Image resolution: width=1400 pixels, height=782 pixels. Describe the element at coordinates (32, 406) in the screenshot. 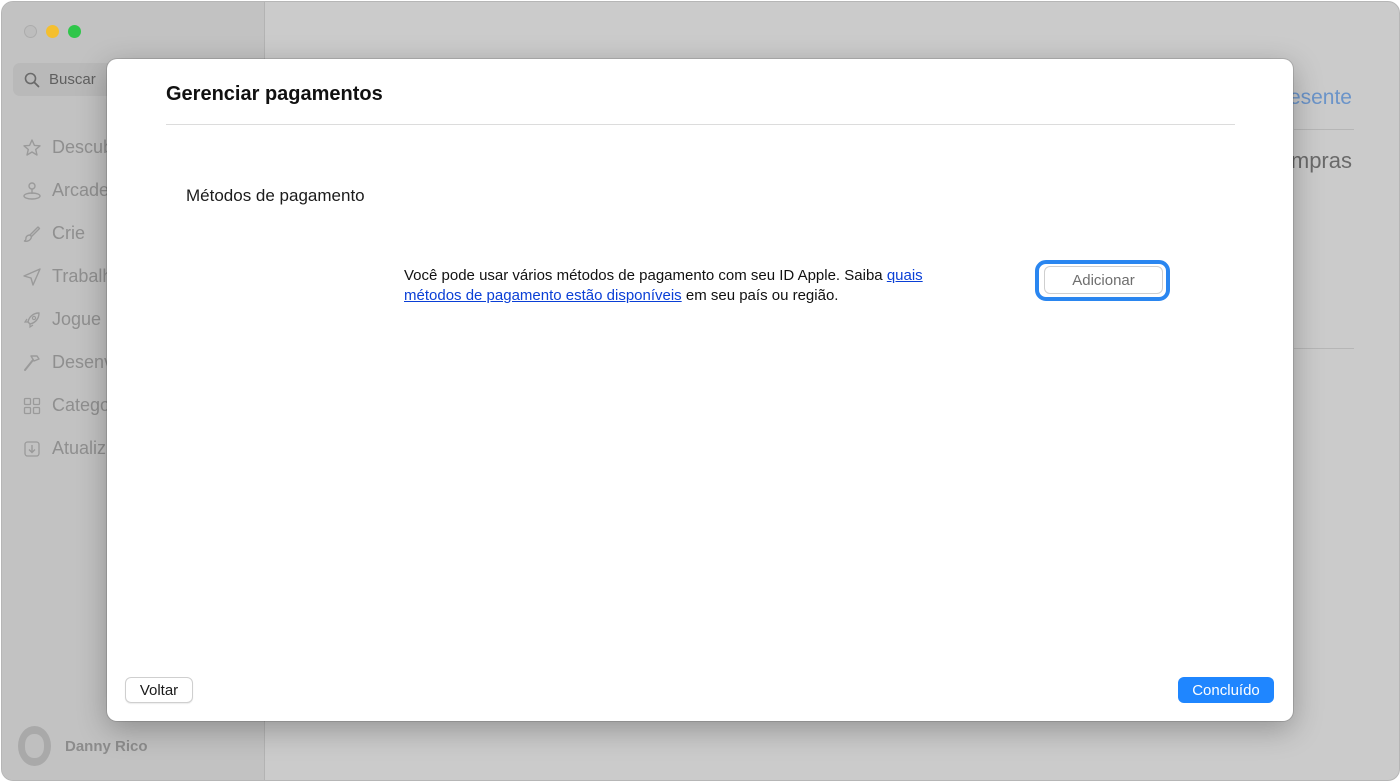

I see `grid-icon` at that location.